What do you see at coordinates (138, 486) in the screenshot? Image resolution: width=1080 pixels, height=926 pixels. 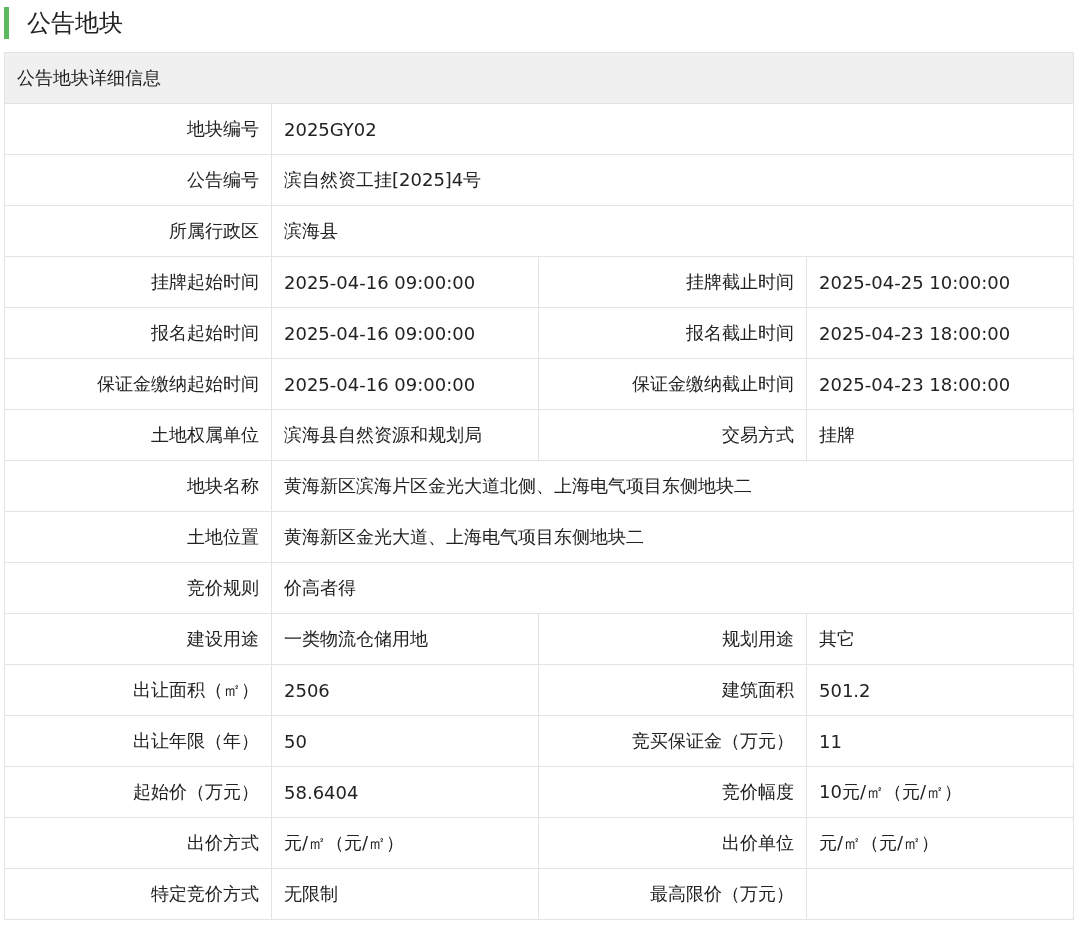 I see `label-cell: 地块名称` at bounding box center [138, 486].